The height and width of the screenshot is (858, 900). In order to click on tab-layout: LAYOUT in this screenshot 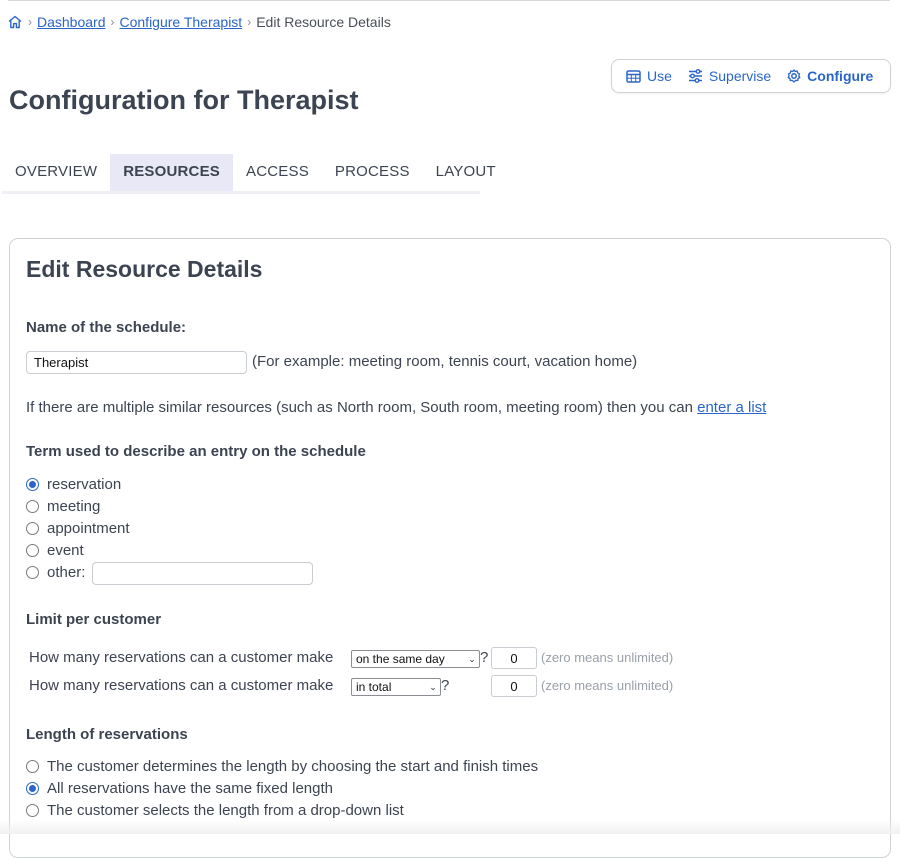, I will do `click(466, 172)`.